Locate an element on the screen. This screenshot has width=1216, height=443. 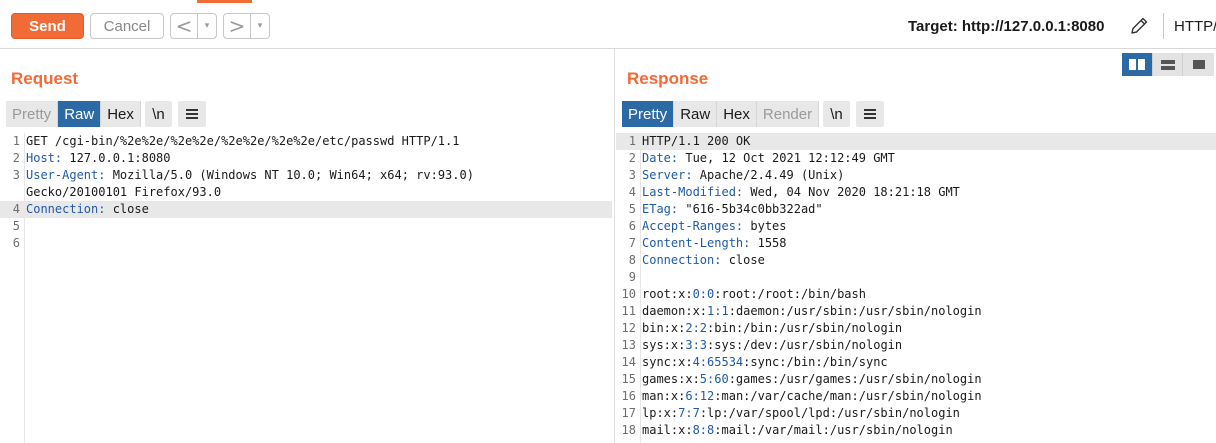
line-number: 9 is located at coordinates (632, 277).